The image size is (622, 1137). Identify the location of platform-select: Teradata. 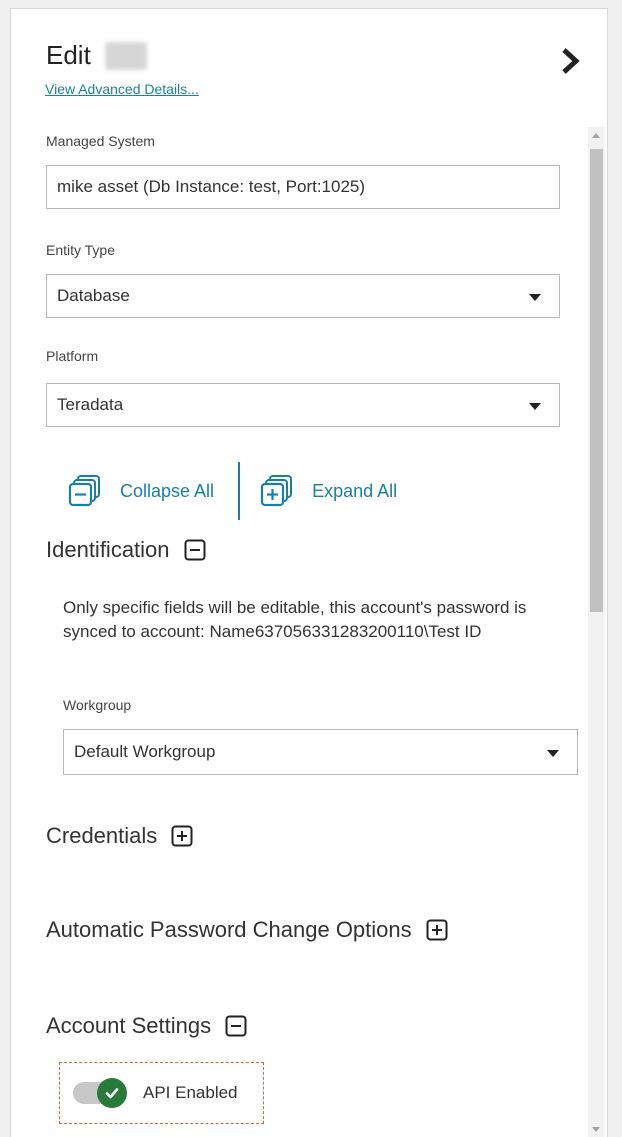
(303, 405).